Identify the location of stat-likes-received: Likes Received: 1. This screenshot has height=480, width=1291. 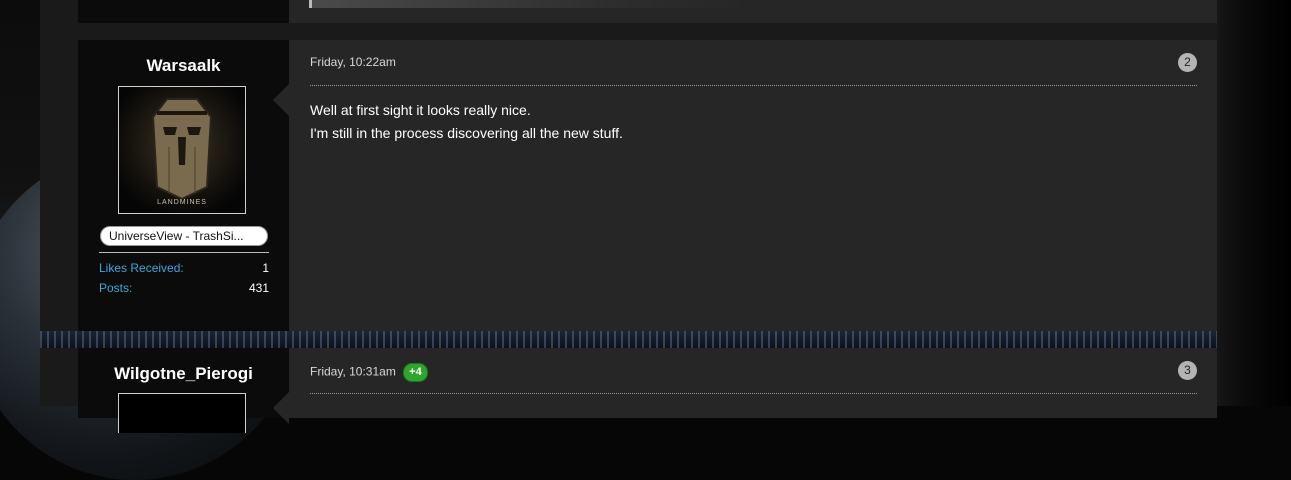
(184, 268).